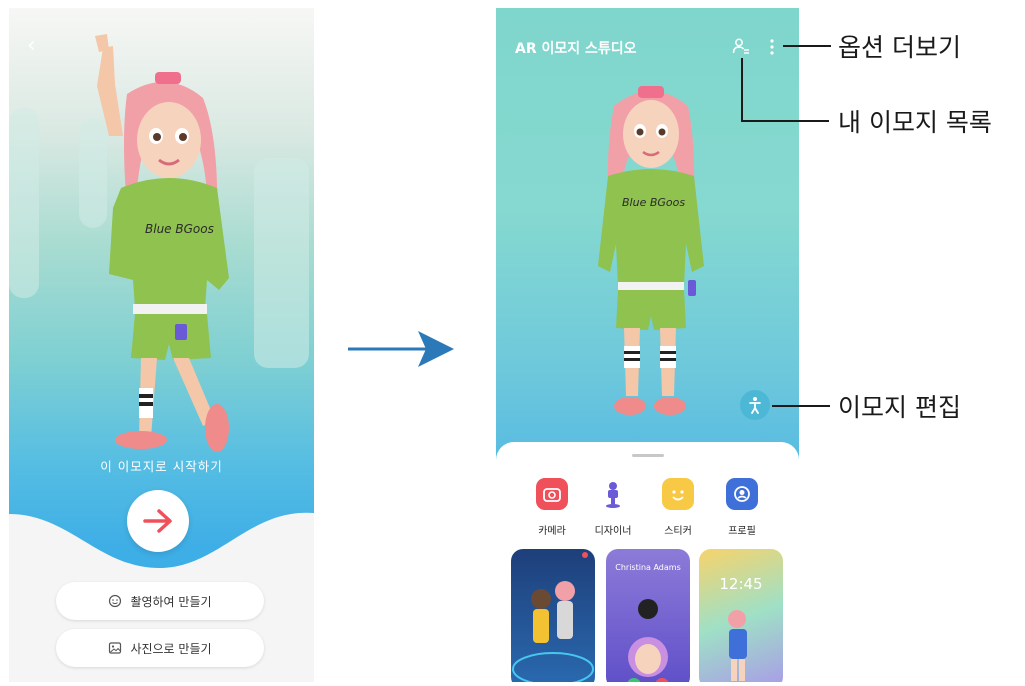  I want to click on flow-arrow-icon, so click(401, 349).